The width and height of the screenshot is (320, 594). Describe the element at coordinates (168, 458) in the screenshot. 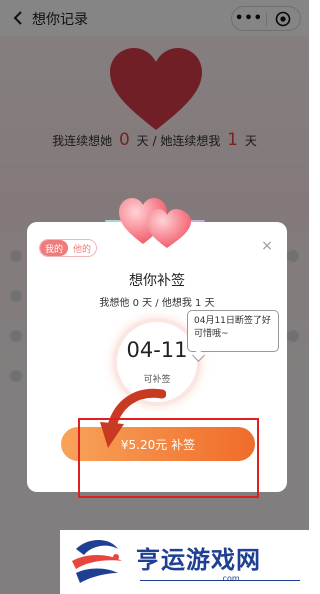

I see `highlight-box` at that location.